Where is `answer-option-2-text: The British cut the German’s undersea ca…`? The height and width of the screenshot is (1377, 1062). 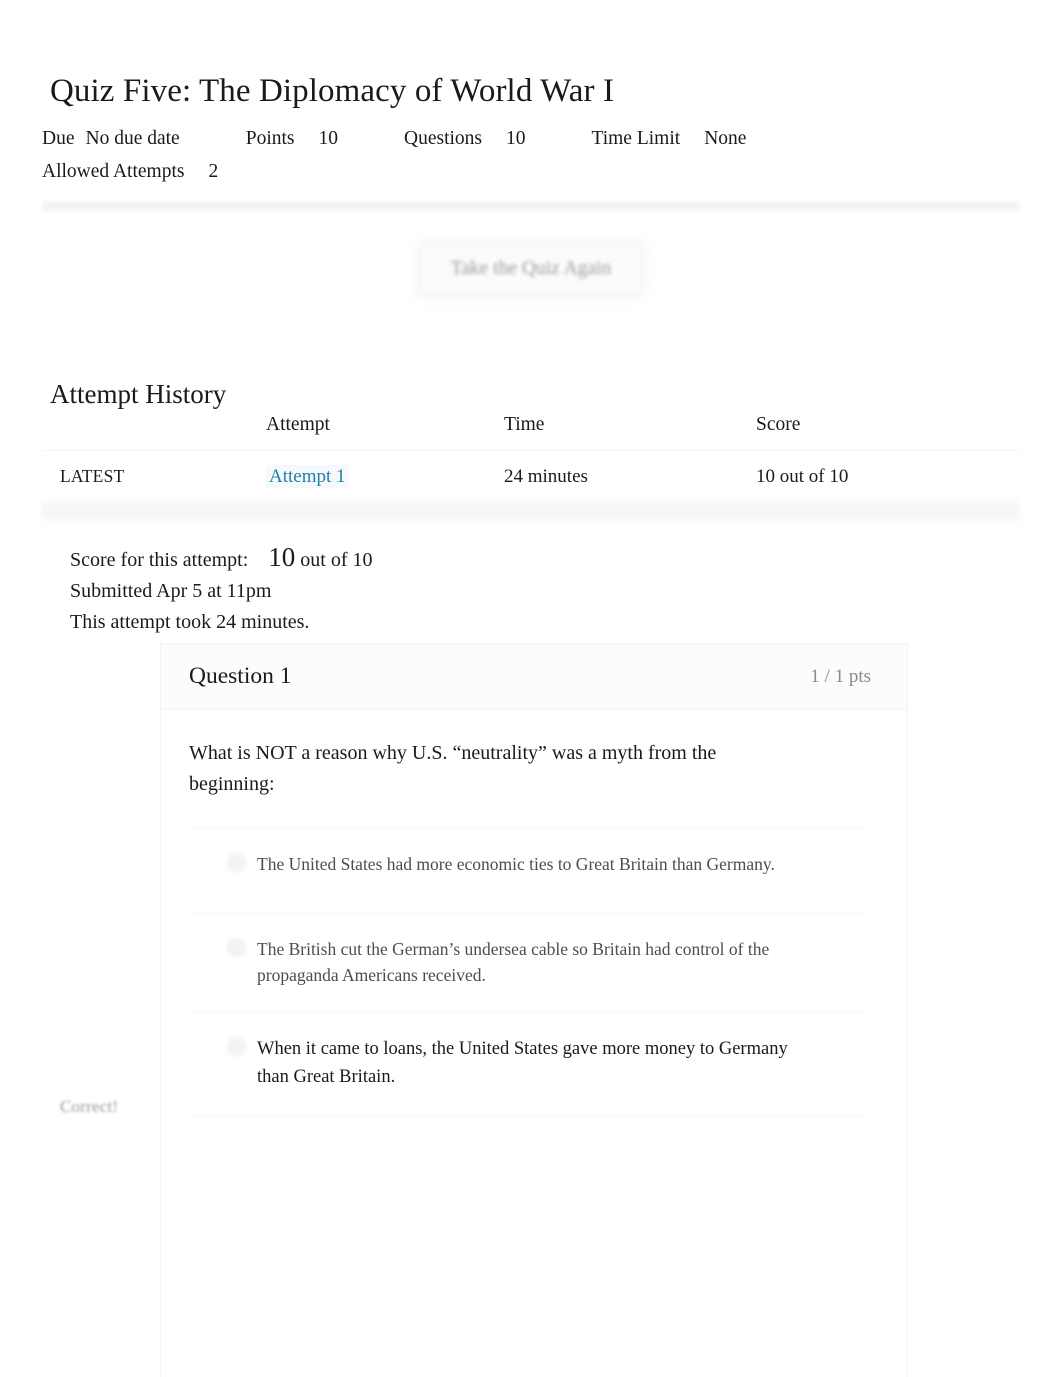
answer-option-2-text: The British cut the German’s undersea ca… is located at coordinates (513, 962).